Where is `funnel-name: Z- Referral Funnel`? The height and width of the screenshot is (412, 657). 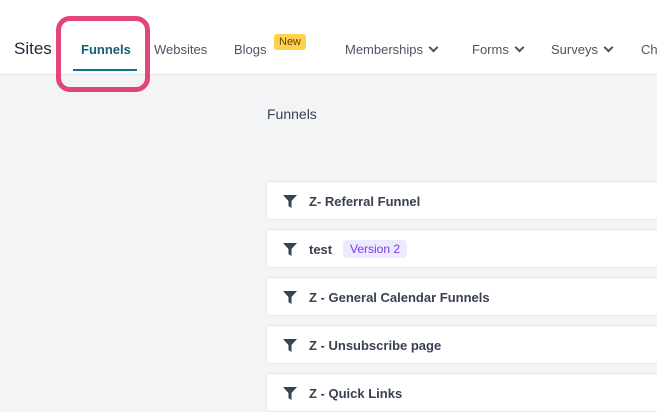
funnel-name: Z- Referral Funnel is located at coordinates (365, 201).